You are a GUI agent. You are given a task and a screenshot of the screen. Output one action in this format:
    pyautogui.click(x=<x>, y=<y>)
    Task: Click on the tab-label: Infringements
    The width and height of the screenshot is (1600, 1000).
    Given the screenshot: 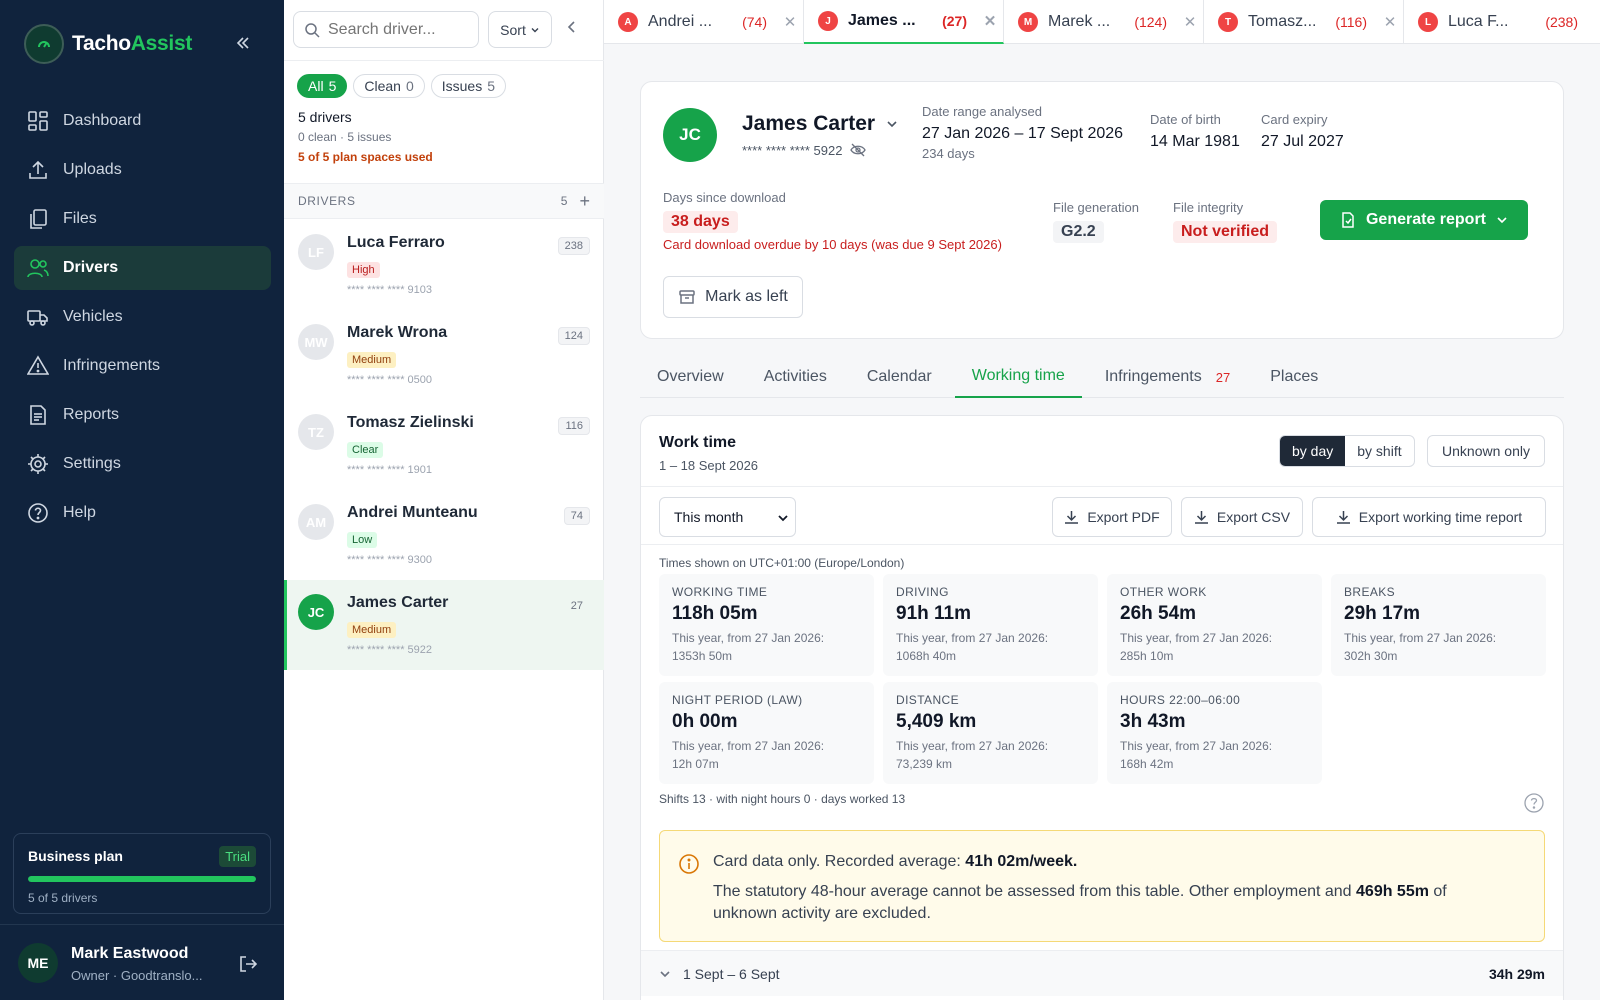 What is the action you would take?
    pyautogui.click(x=1153, y=376)
    